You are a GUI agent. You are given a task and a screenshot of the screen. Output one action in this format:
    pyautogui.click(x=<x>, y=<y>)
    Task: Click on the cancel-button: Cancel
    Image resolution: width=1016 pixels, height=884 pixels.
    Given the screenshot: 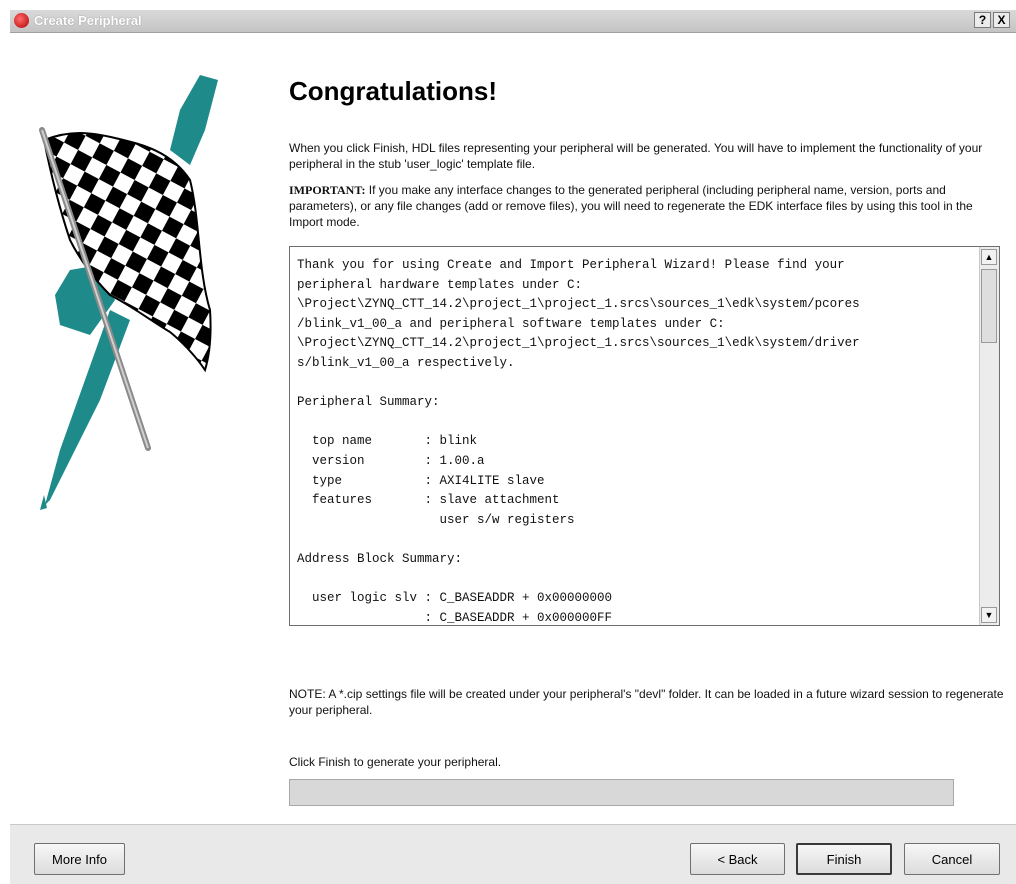 What is the action you would take?
    pyautogui.click(x=952, y=859)
    